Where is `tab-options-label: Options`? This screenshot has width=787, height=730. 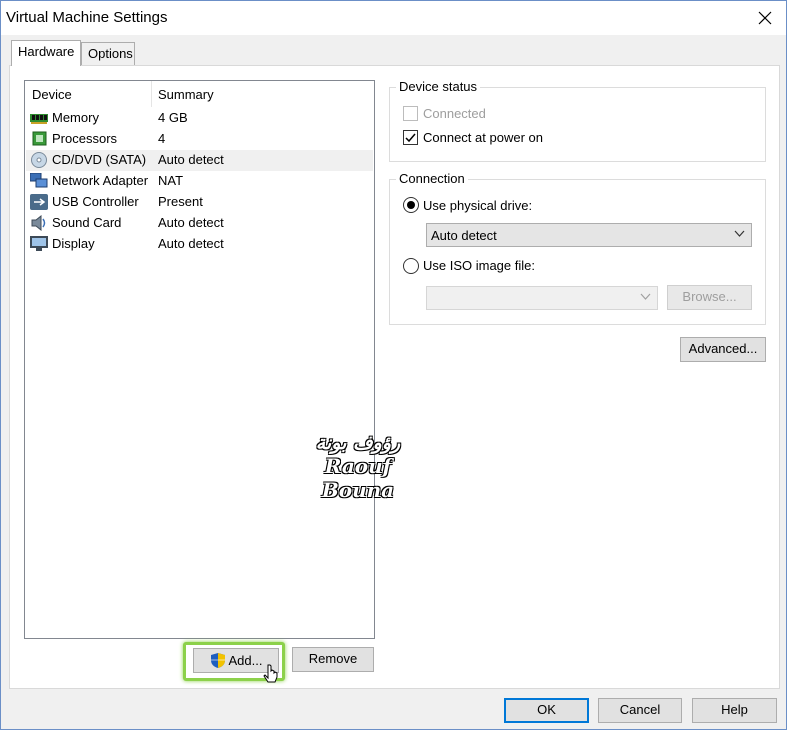 tab-options-label: Options is located at coordinates (110, 53).